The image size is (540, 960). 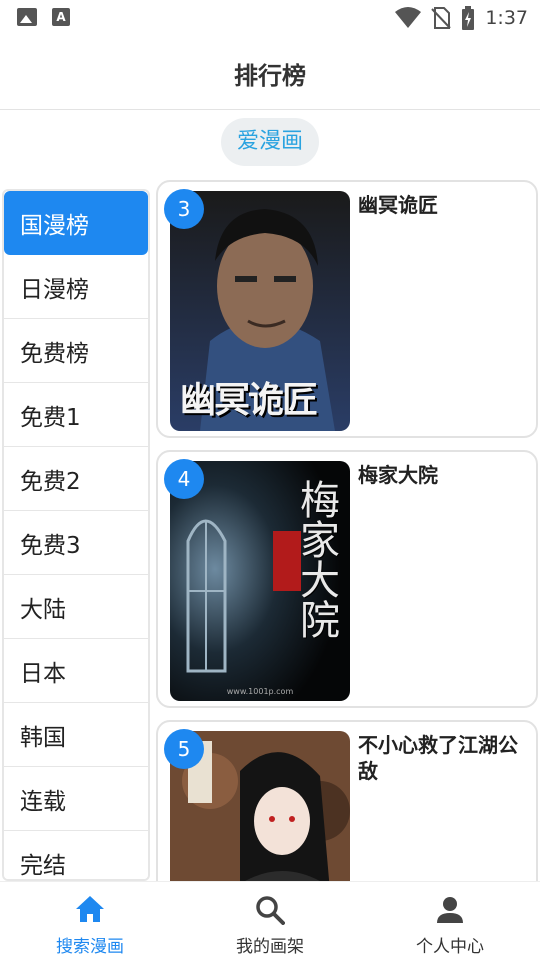 What do you see at coordinates (76, 855) in the screenshot?
I see `sidebar-item-completed: 完结` at bounding box center [76, 855].